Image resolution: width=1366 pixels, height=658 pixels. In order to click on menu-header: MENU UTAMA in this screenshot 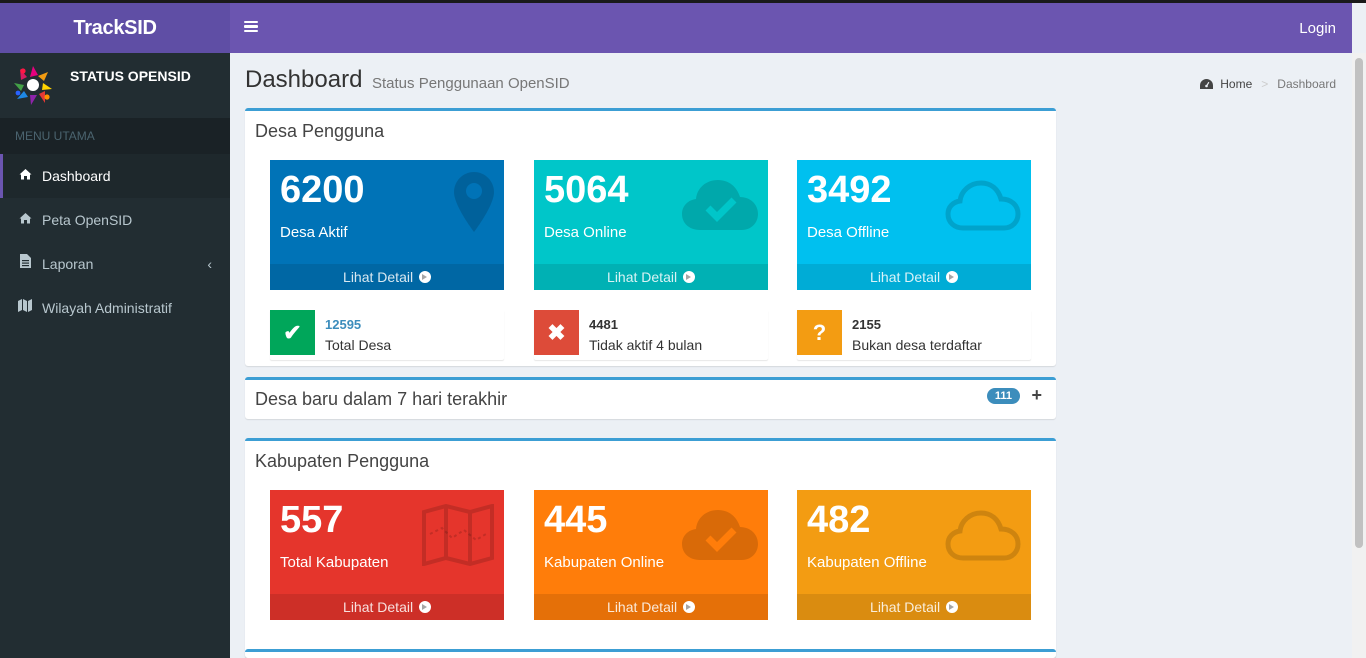, I will do `click(115, 136)`.